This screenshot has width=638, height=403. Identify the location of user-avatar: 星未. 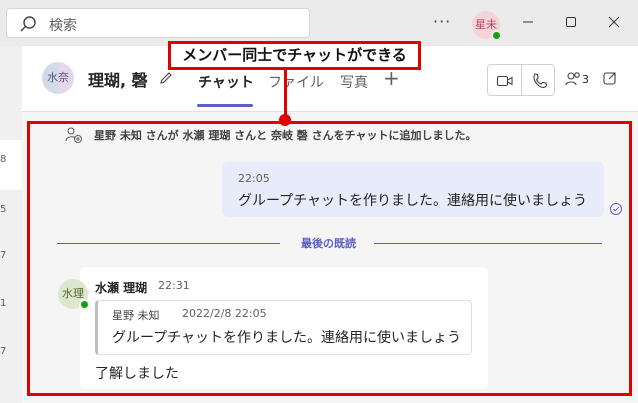
(487, 26).